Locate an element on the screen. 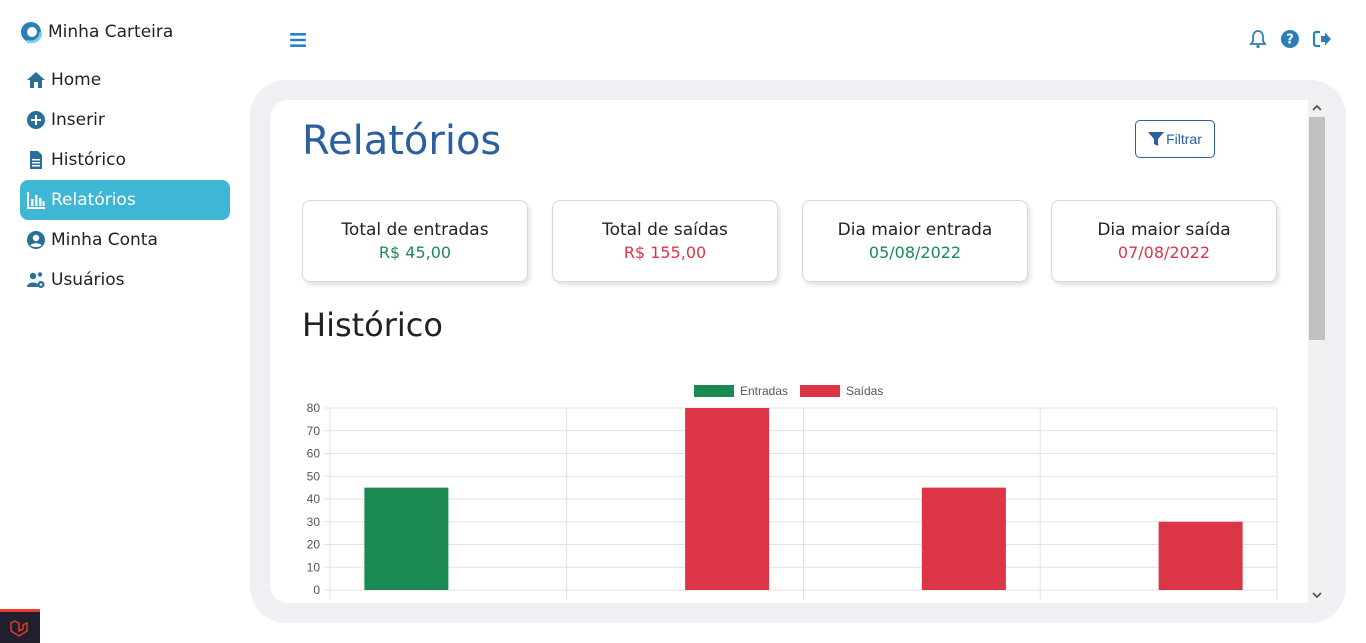 The width and height of the screenshot is (1366, 643). y-tick-label: 80 is located at coordinates (314, 408).